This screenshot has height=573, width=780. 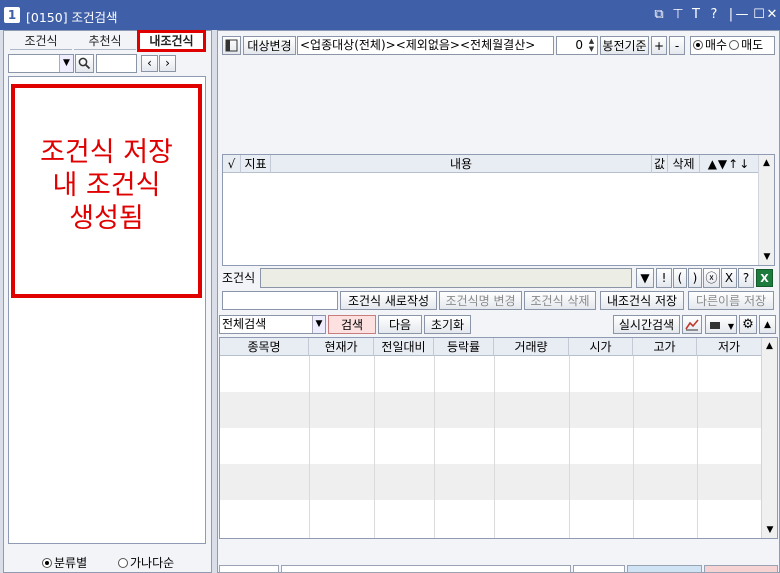 What do you see at coordinates (47, 563) in the screenshot?
I see `radio-on-icon` at bounding box center [47, 563].